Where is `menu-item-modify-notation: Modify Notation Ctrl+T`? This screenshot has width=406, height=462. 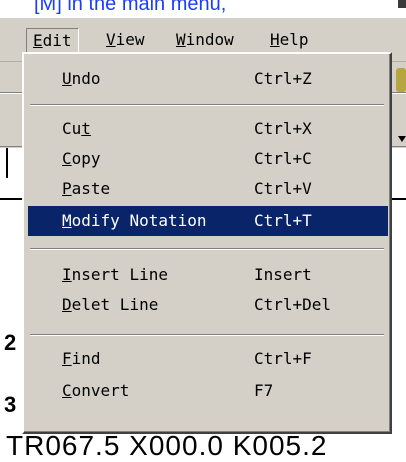 menu-item-modify-notation: Modify Notation Ctrl+T is located at coordinates (208, 221).